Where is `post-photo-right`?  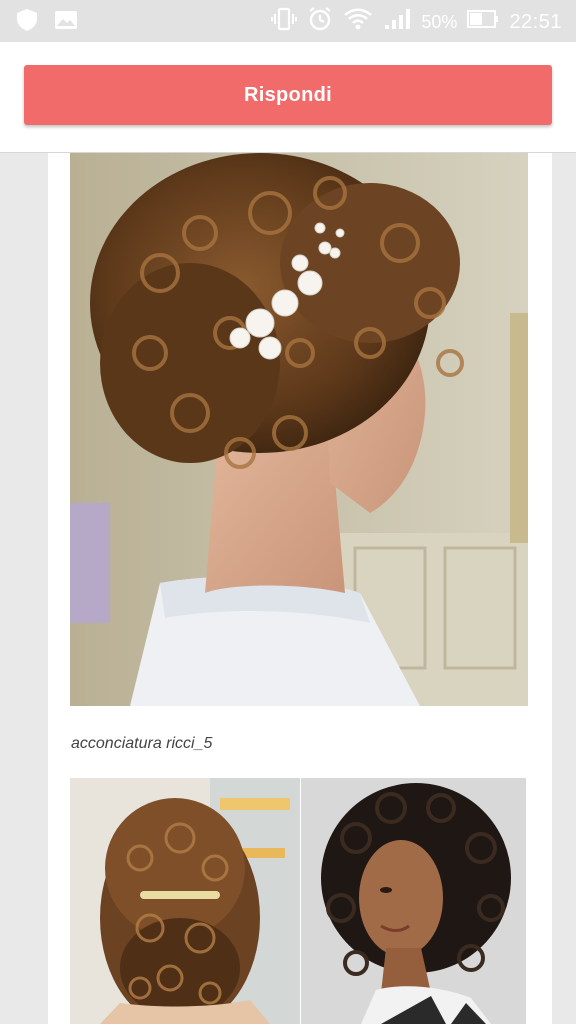
post-photo-right is located at coordinates (413, 901).